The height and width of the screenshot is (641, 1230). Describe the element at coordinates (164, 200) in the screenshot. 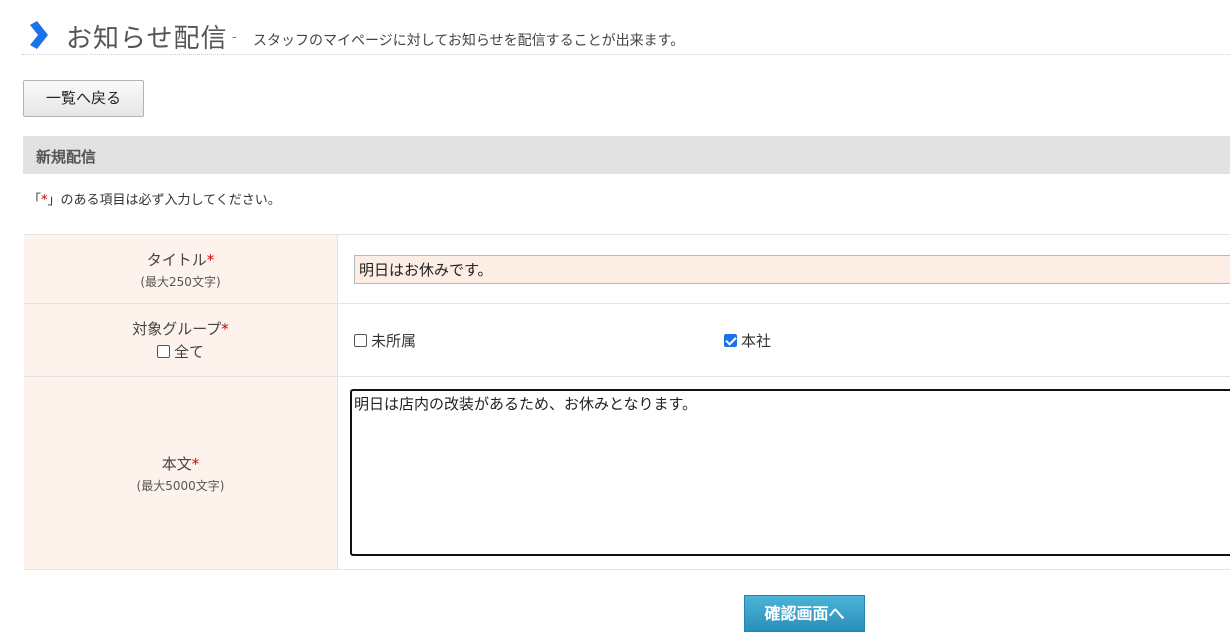

I see `required-note-suffix: 」のある項目は必ず入力してください。` at that location.